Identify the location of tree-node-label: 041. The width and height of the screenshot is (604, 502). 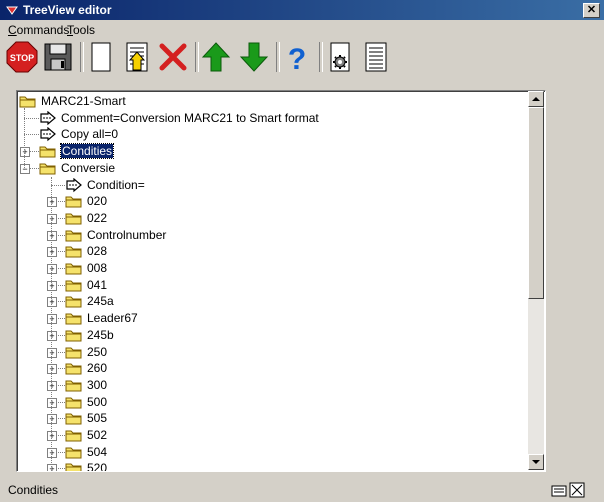
(97, 284).